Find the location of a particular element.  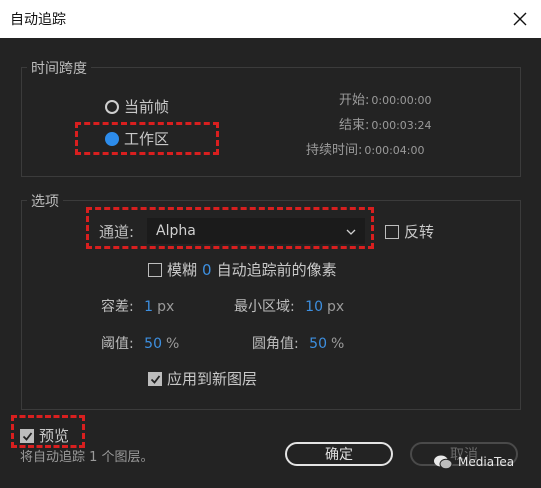

threshold-label: 阈值: is located at coordinates (117, 344).